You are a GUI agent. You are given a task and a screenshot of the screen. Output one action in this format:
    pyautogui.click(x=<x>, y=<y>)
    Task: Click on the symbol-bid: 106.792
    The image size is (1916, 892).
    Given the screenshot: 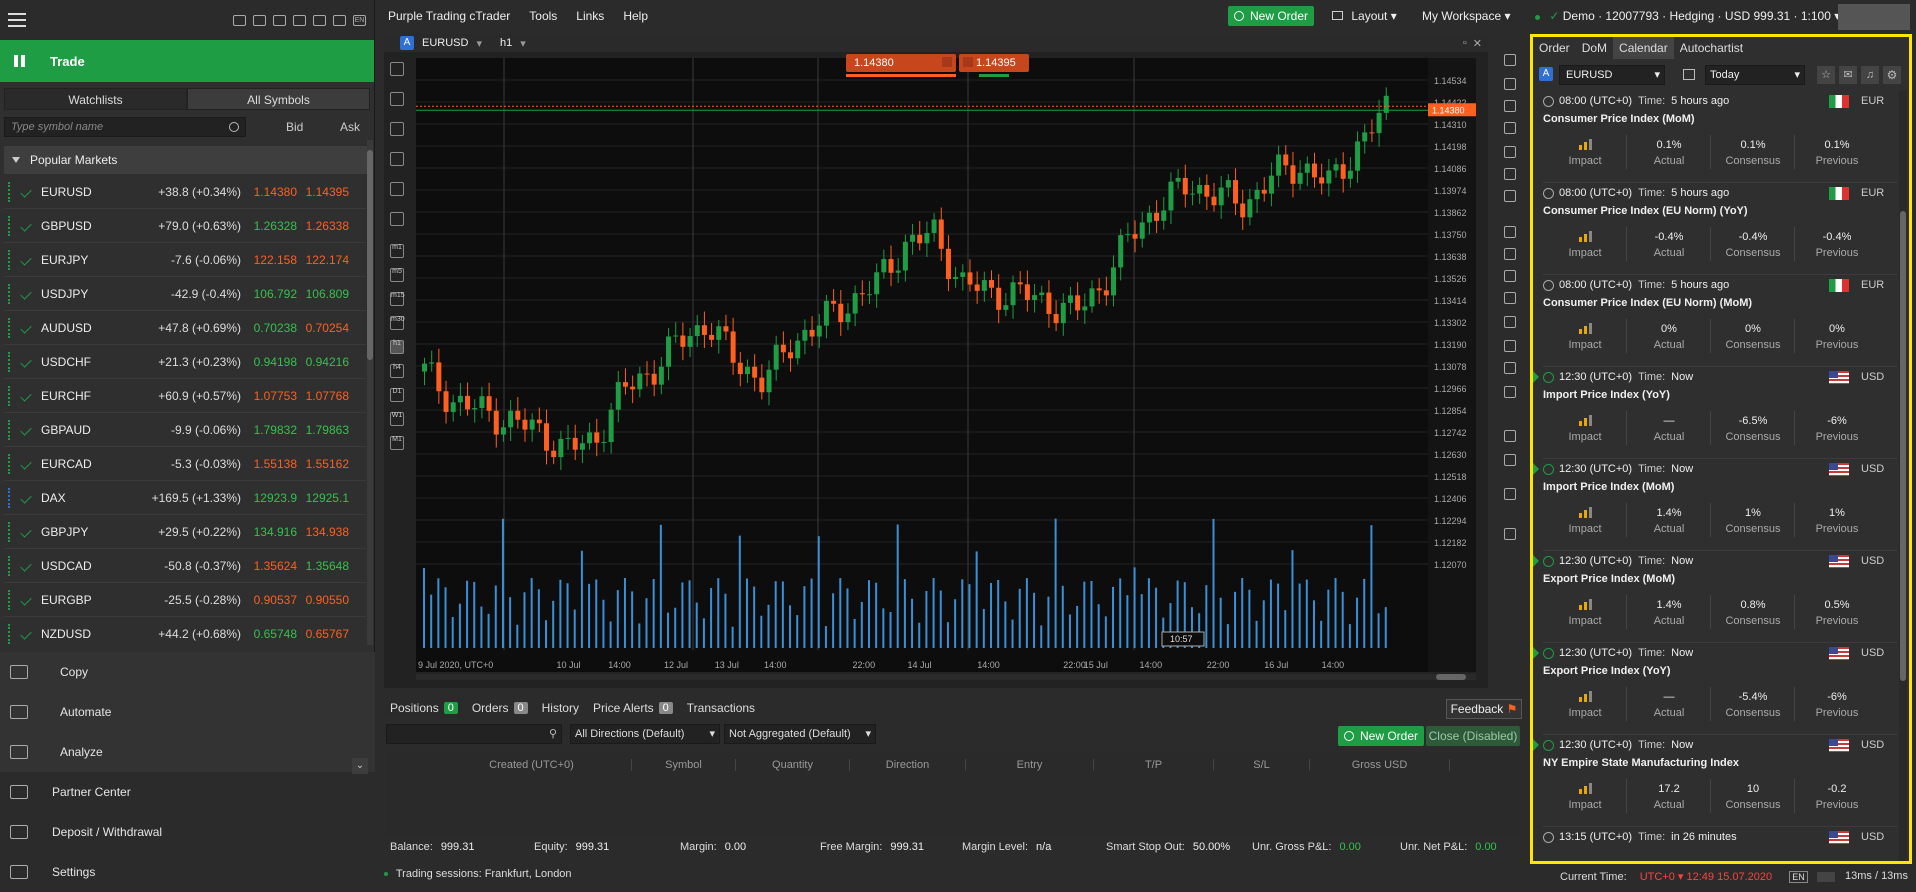 What is the action you would take?
    pyautogui.click(x=269, y=294)
    